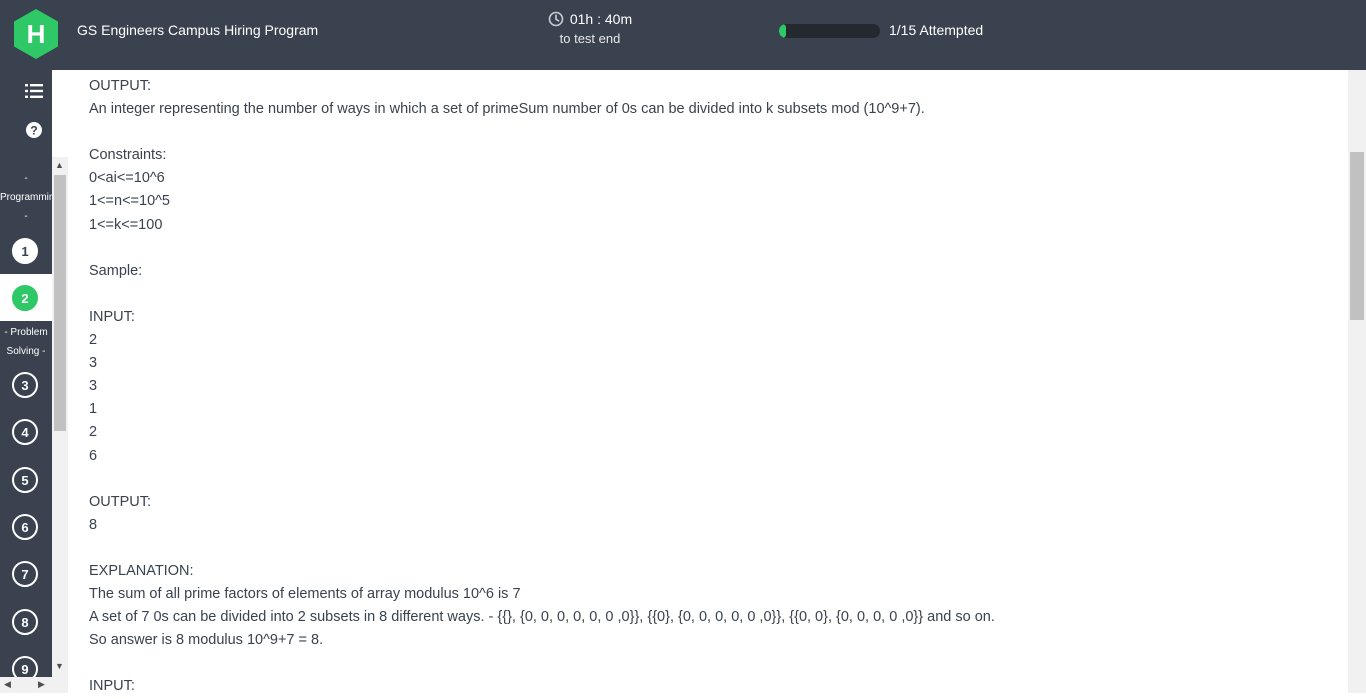 The image size is (1366, 699). I want to click on timer-value: 01h : 40m, so click(601, 19).